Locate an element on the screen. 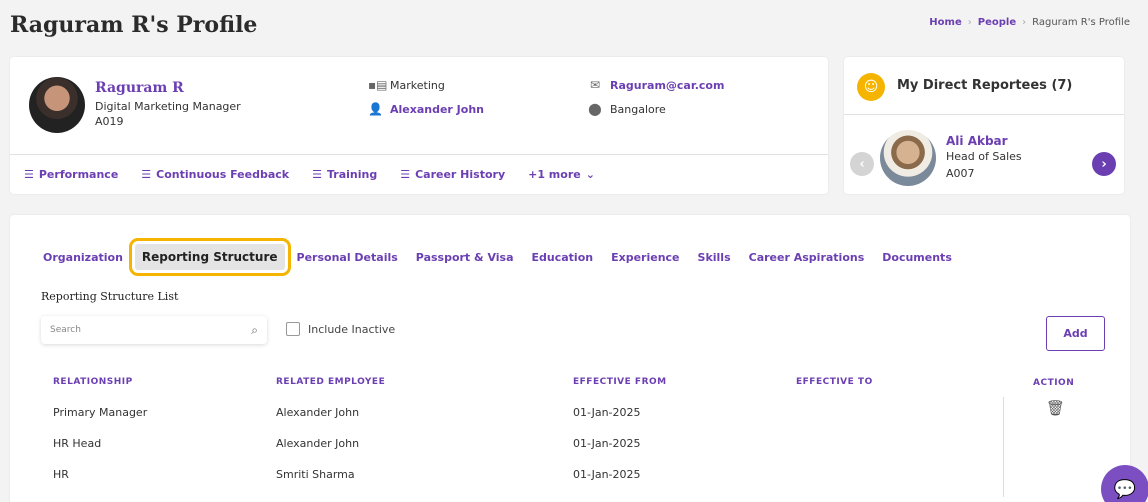 Image resolution: width=1148 pixels, height=502 pixels. mail-icon: ✉ is located at coordinates (595, 85).